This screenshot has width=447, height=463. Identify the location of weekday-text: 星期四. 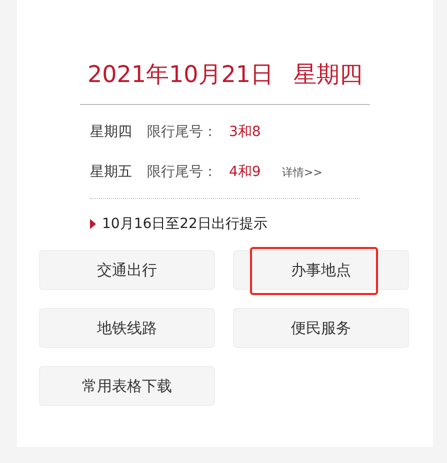
(328, 75).